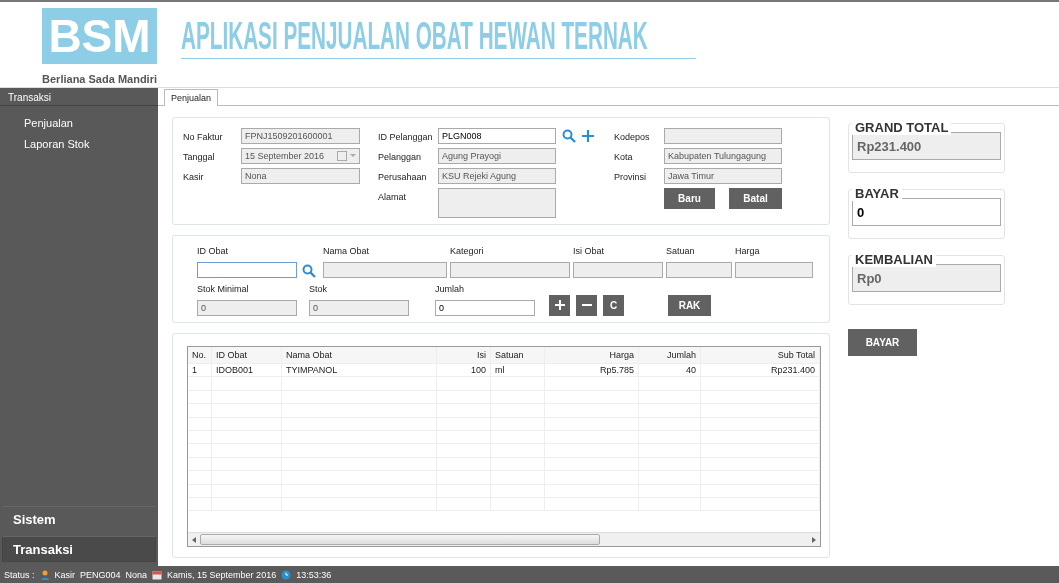 This screenshot has width=1059, height=583. What do you see at coordinates (613, 305) in the screenshot?
I see `clear-button: C` at bounding box center [613, 305].